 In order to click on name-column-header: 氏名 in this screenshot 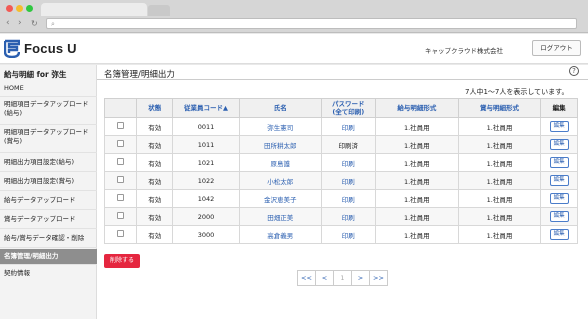, I will do `click(280, 108)`.